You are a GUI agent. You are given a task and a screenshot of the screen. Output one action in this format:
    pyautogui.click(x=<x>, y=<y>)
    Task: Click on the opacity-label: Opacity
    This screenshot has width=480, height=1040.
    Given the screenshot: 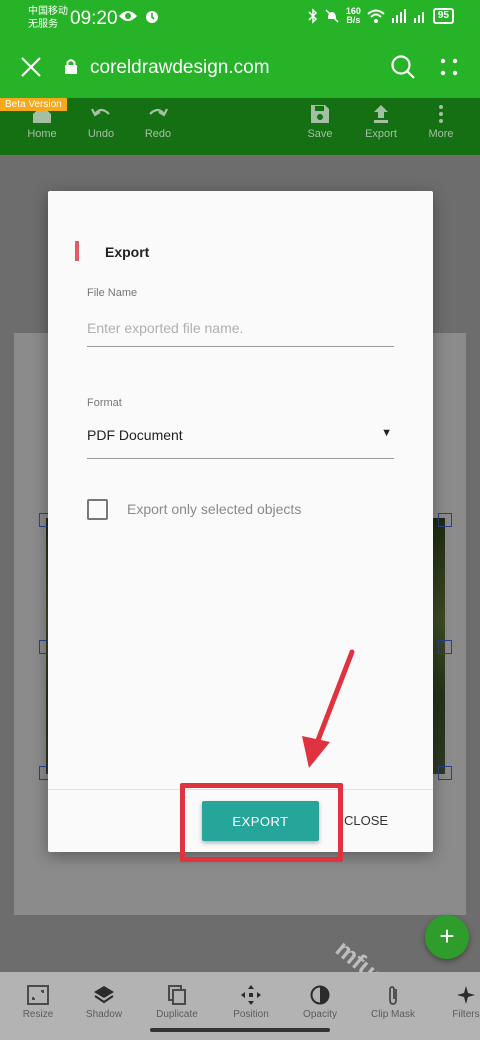 What is the action you would take?
    pyautogui.click(x=320, y=1014)
    